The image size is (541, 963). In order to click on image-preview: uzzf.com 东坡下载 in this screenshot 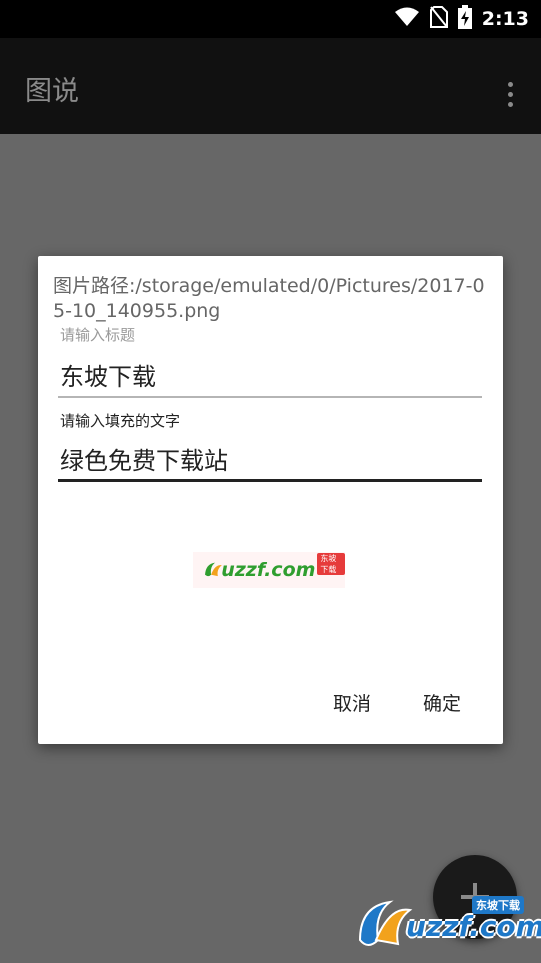, I will do `click(269, 570)`.